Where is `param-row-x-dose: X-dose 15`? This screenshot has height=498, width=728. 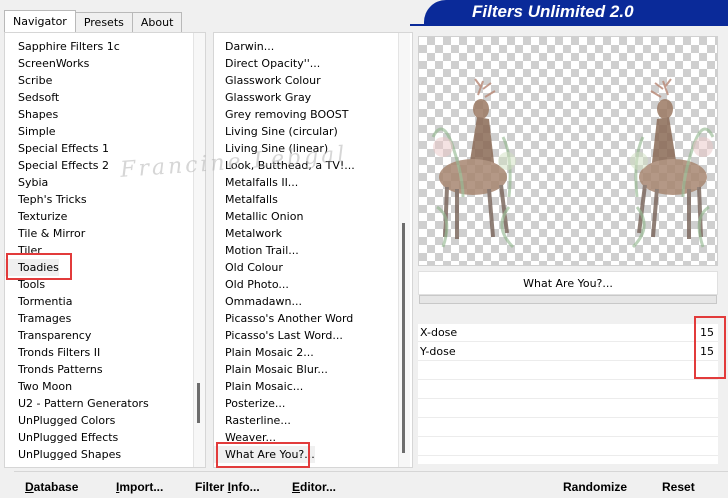 param-row-x-dose: X-dose 15 is located at coordinates (568, 333).